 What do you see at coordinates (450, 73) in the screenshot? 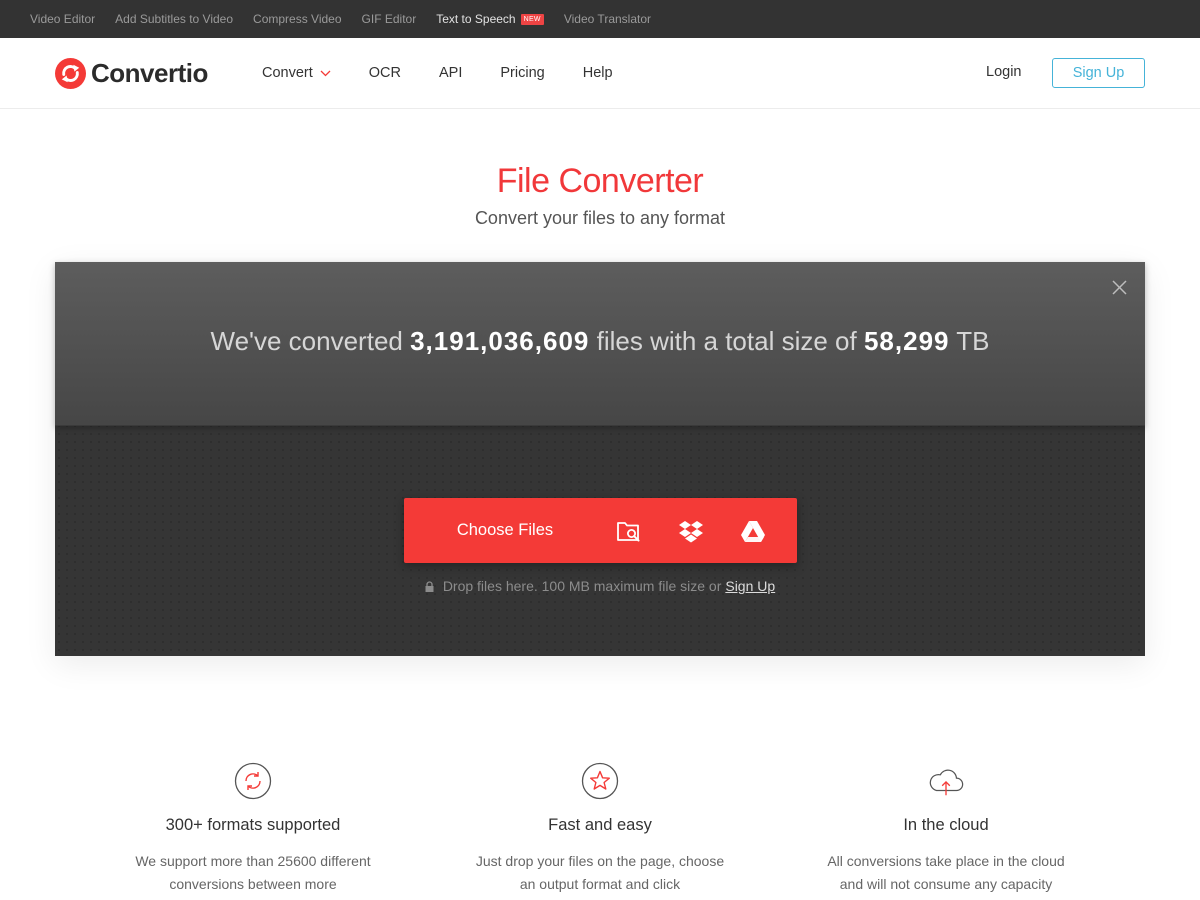
I see `nav-api: API` at bounding box center [450, 73].